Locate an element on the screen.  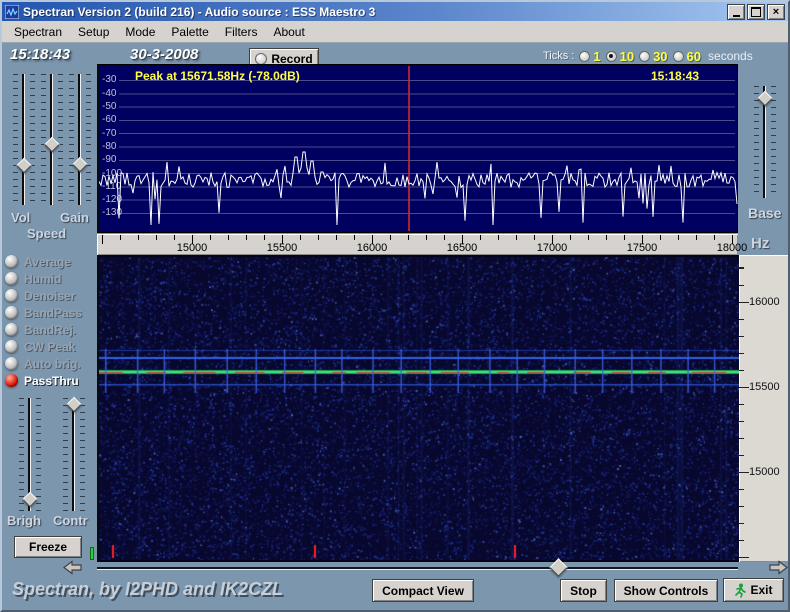
menu-spectran: Spectran is located at coordinates (38, 32).